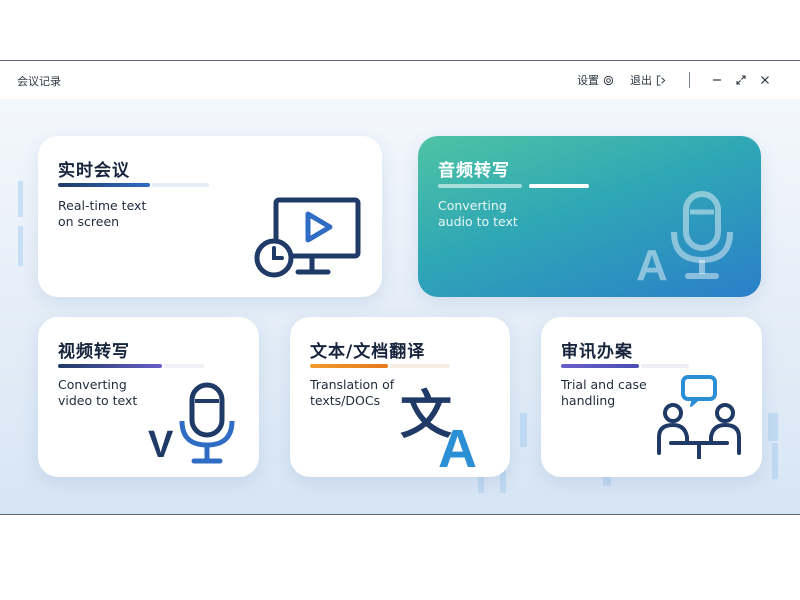  I want to click on card-realtime-meeting: 实时会议 Real-time text on screen, so click(210, 216).